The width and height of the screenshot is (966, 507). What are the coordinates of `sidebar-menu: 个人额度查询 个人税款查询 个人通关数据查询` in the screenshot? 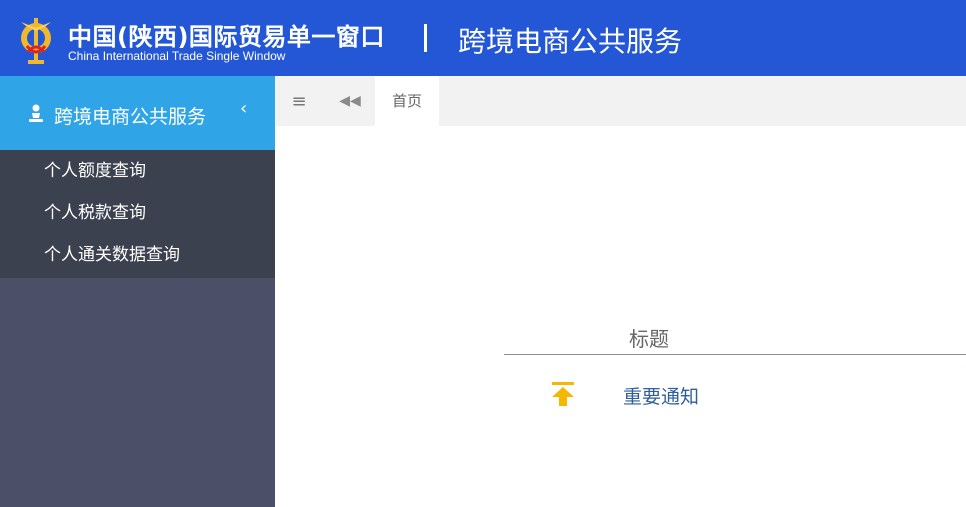 It's located at (137, 214).